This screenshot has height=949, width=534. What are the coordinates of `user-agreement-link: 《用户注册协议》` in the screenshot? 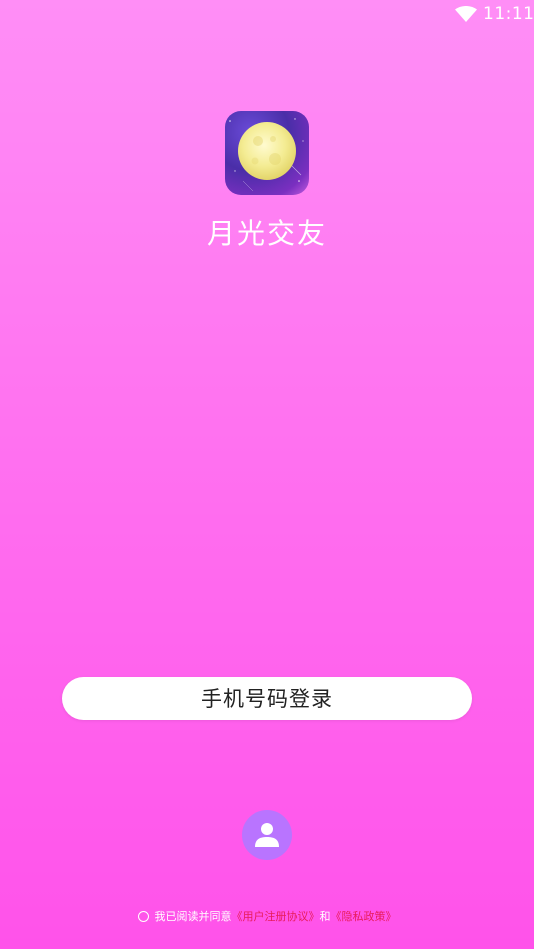 It's located at (276, 916).